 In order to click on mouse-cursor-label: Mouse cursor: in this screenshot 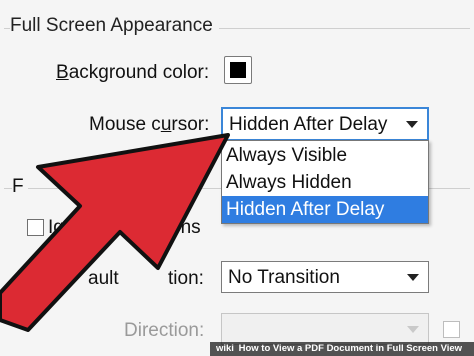, I will do `click(149, 124)`.